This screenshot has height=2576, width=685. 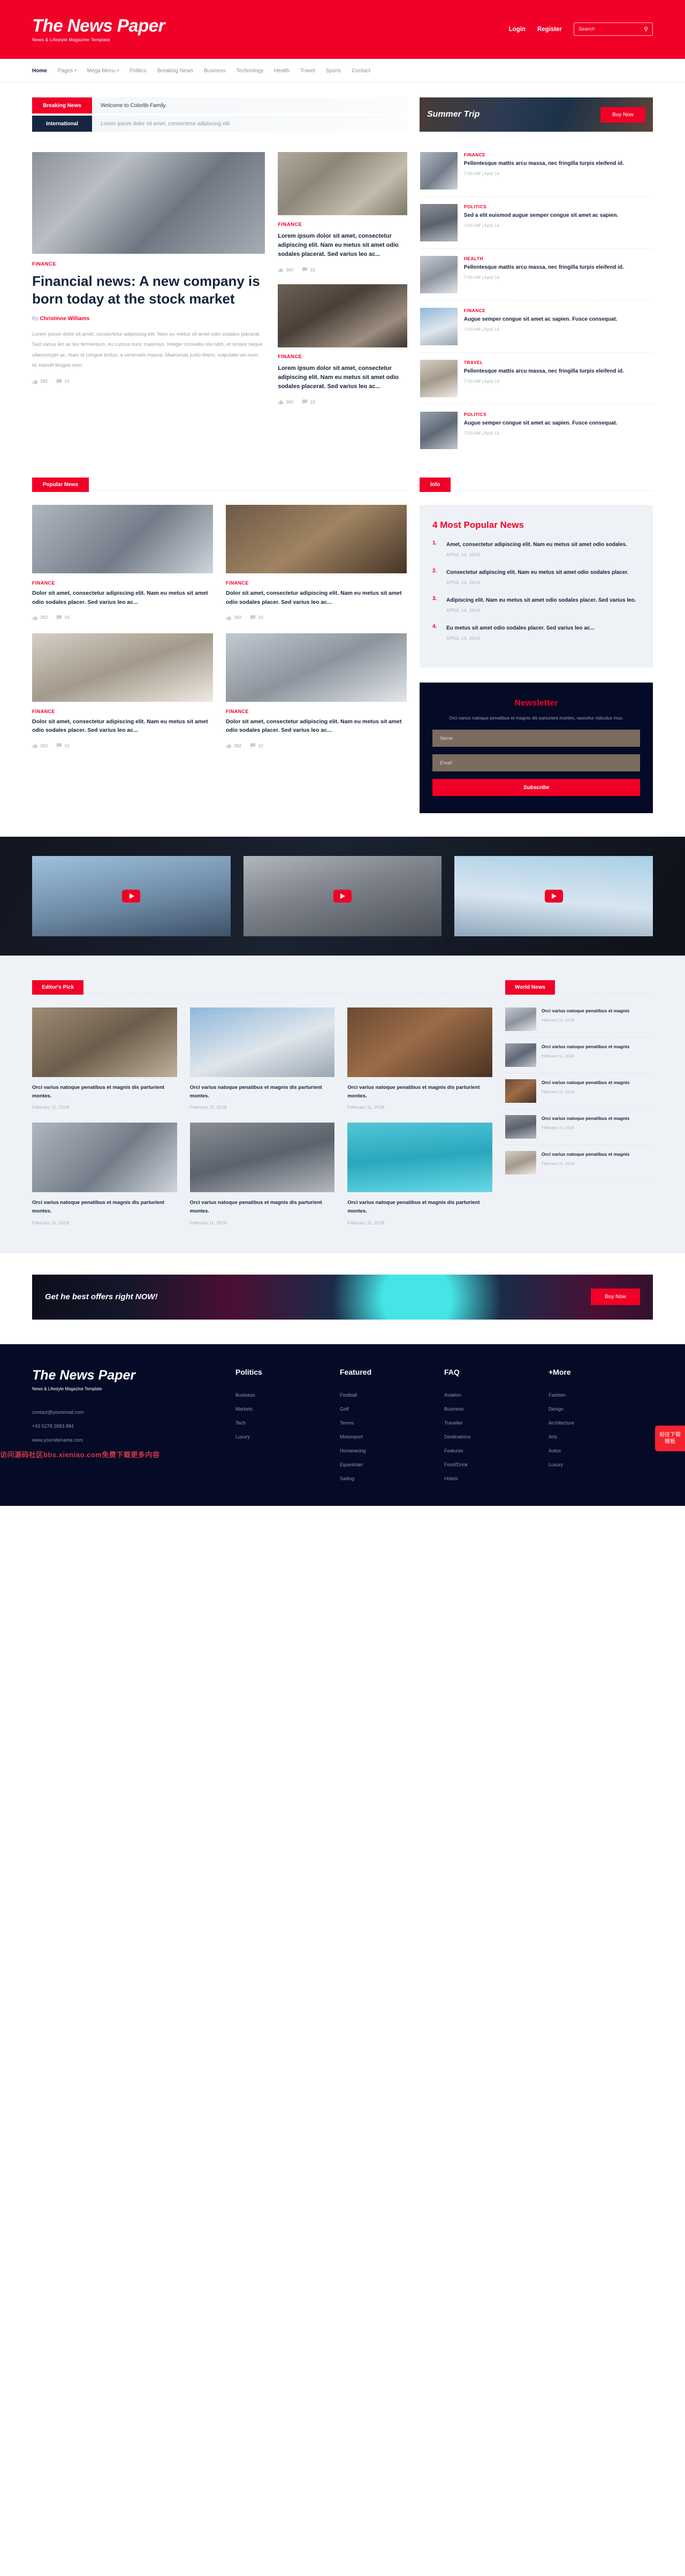 What do you see at coordinates (517, 29) in the screenshot?
I see `login-link: Login` at bounding box center [517, 29].